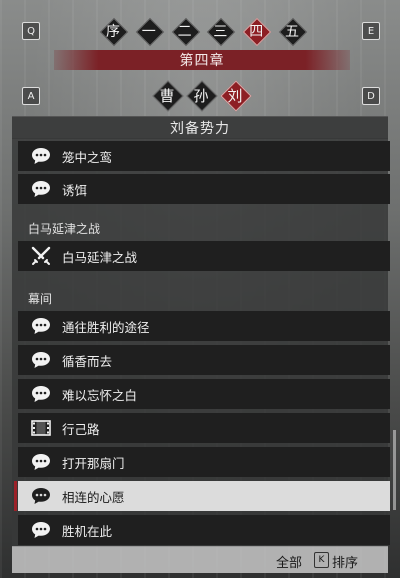 This screenshot has height=578, width=400. What do you see at coordinates (200, 559) in the screenshot?
I see `bottom-bar: 全部 K 排序` at bounding box center [200, 559].